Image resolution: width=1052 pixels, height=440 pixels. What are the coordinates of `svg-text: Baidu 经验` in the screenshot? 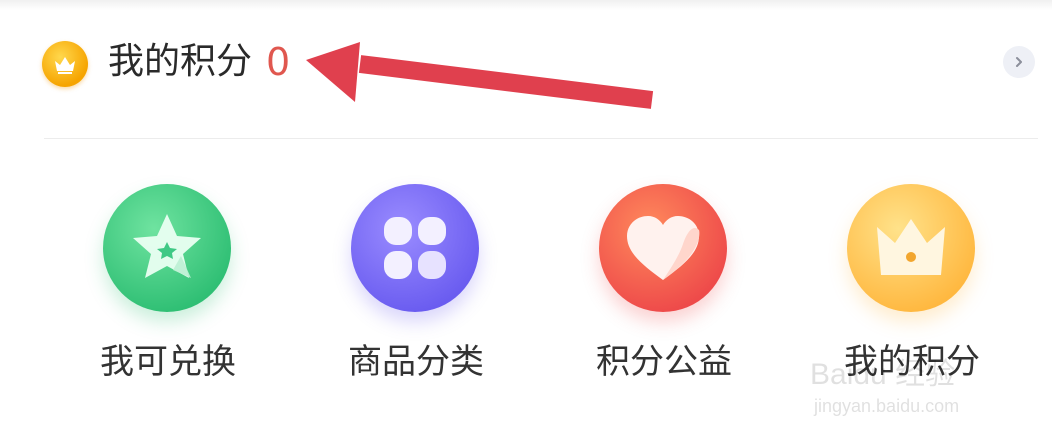 It's located at (882, 374).